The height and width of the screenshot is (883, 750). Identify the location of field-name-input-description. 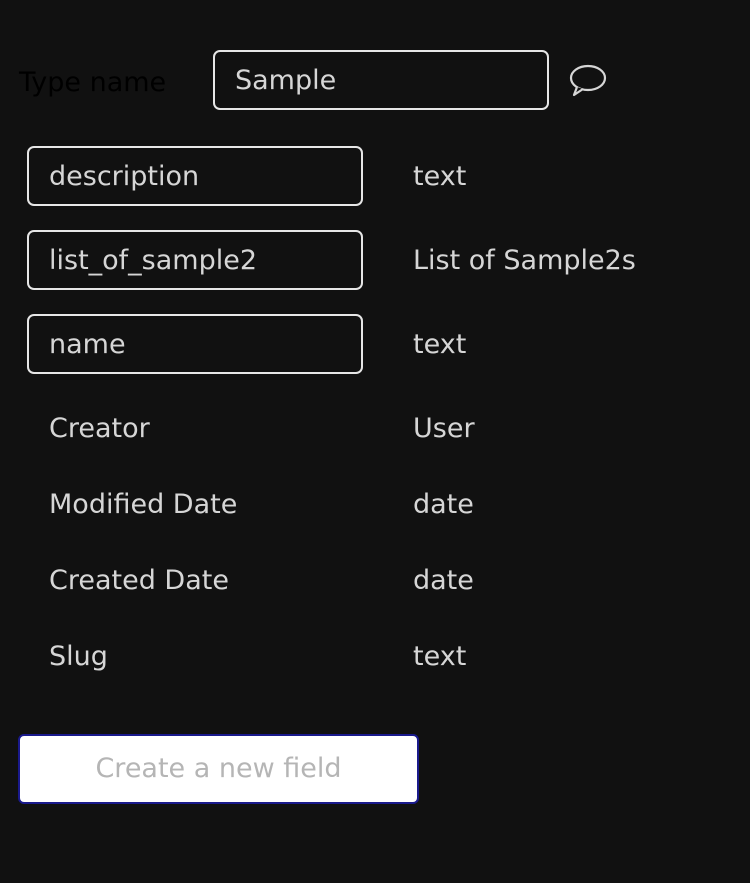
(195, 176).